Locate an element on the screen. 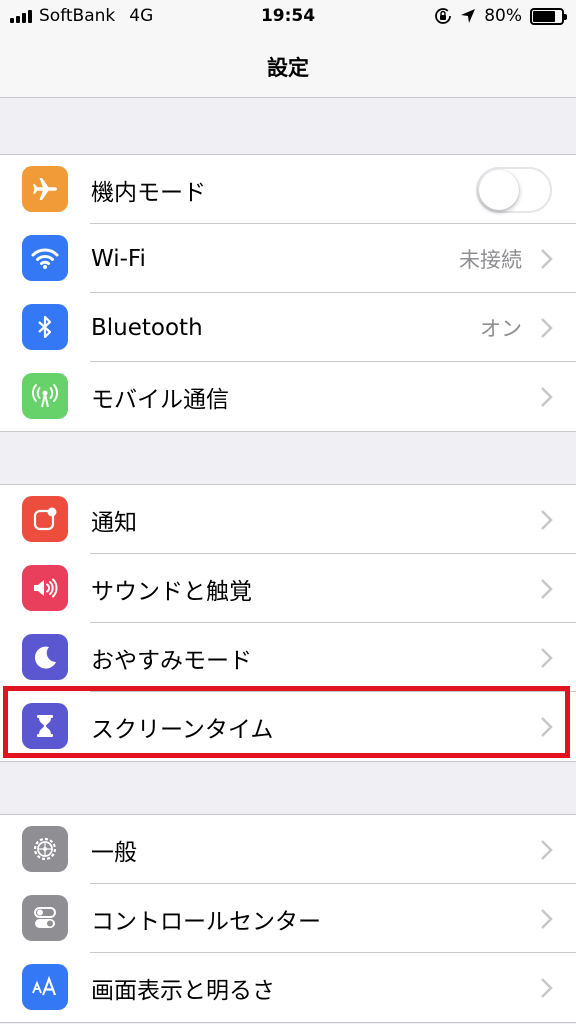 This screenshot has width=576, height=1024. airplane-mode-toggle is located at coordinates (514, 190).